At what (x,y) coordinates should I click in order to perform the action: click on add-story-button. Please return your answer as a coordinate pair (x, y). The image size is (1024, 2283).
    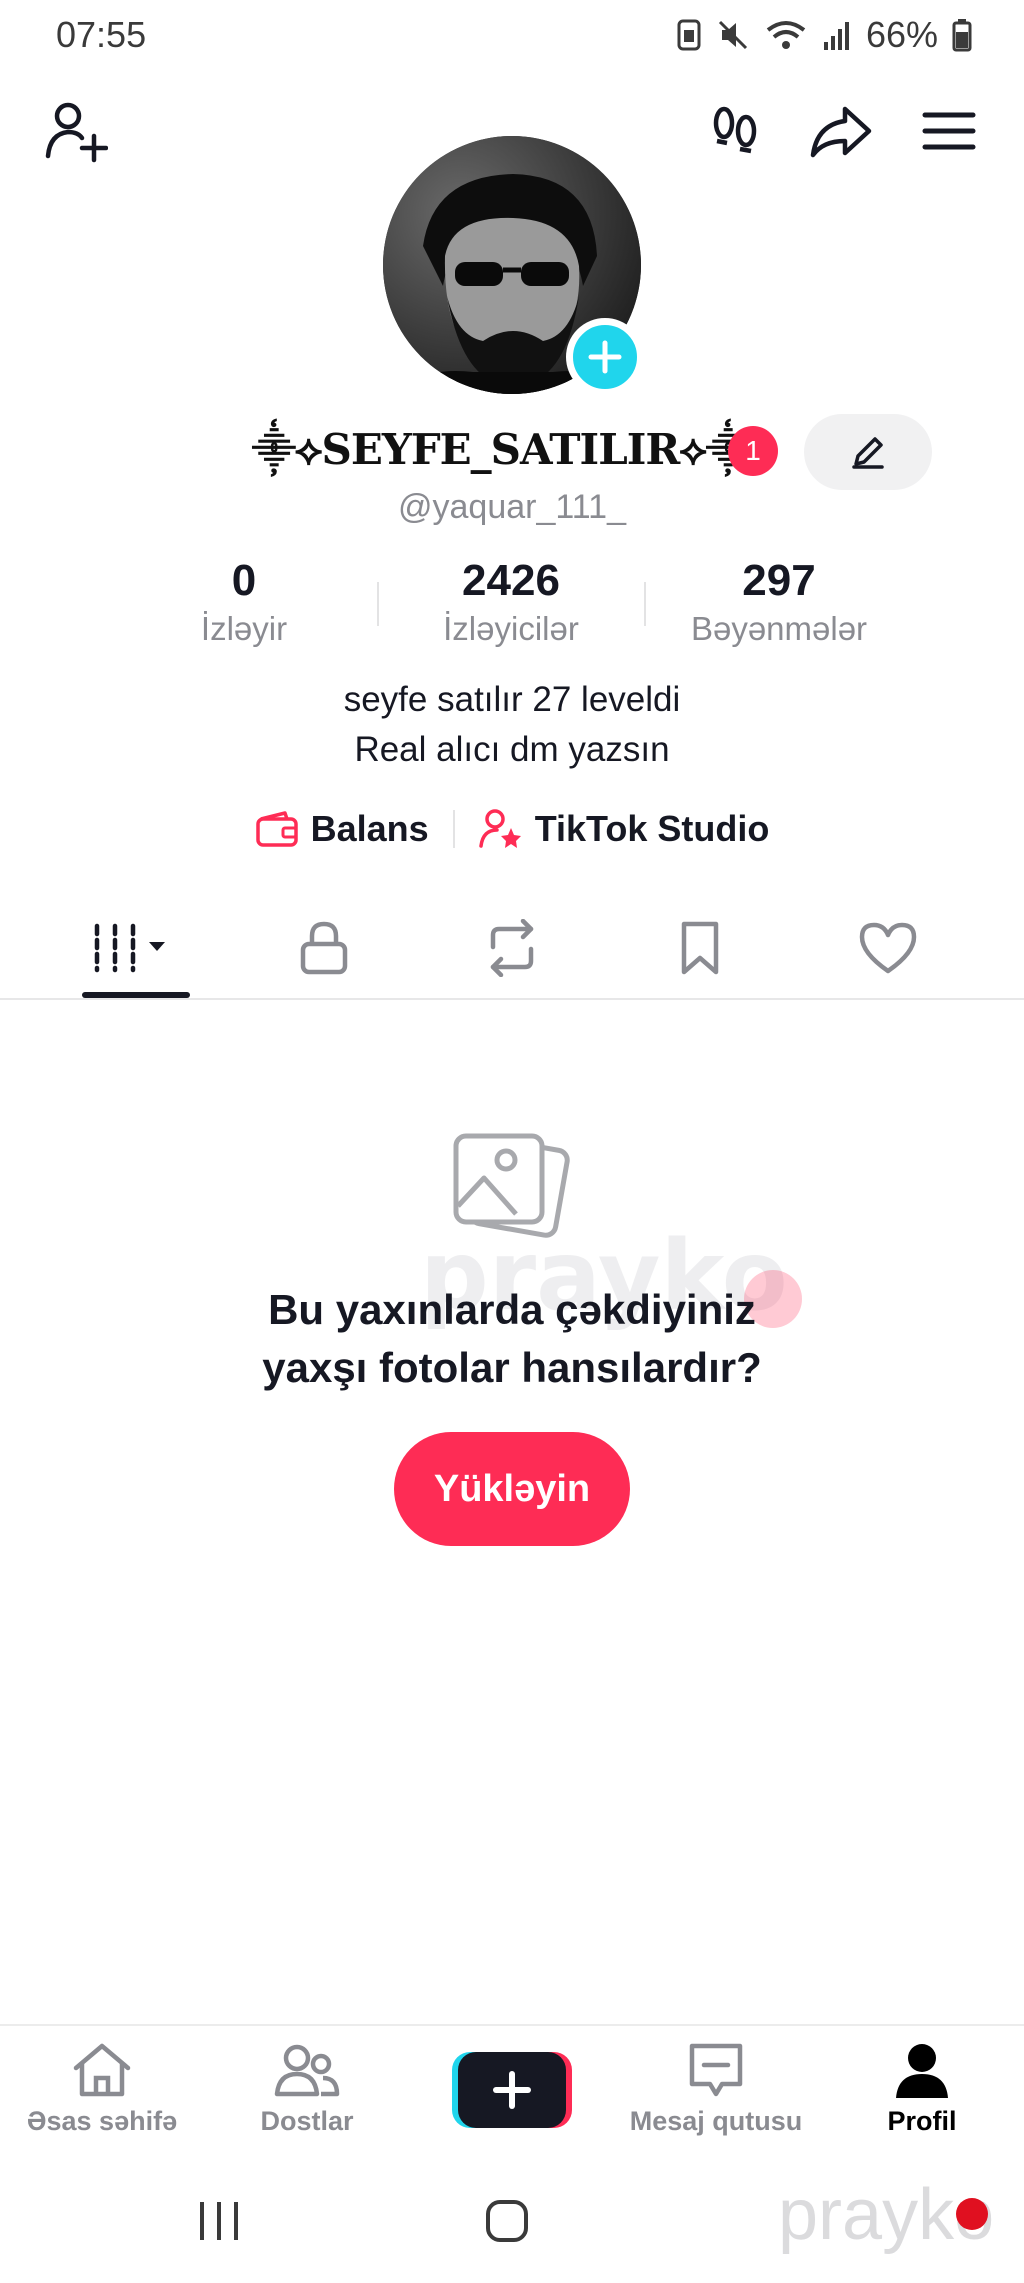
    Looking at the image, I should click on (605, 357).